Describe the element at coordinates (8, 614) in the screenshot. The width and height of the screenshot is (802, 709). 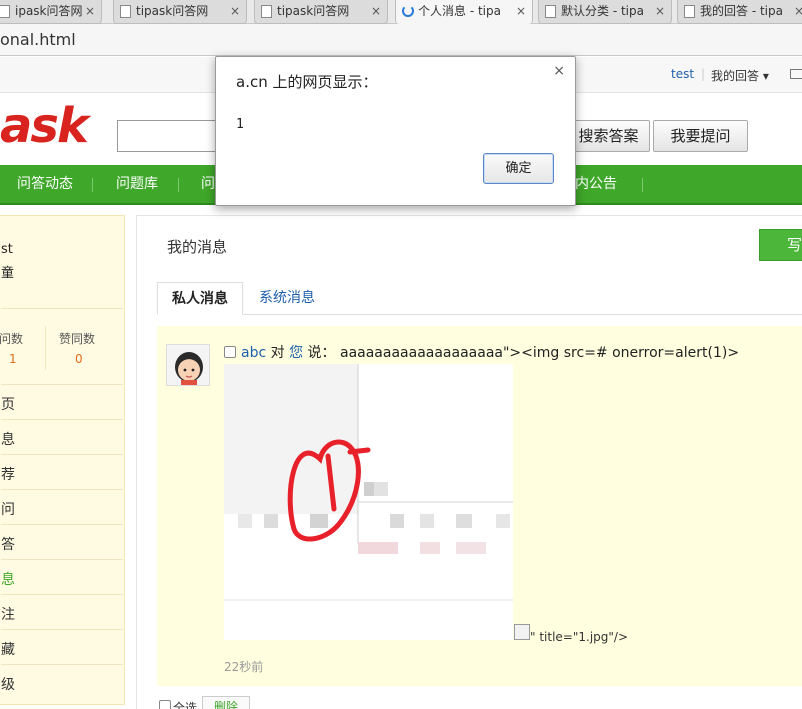
I see `sidebar-item-follow: 注` at that location.